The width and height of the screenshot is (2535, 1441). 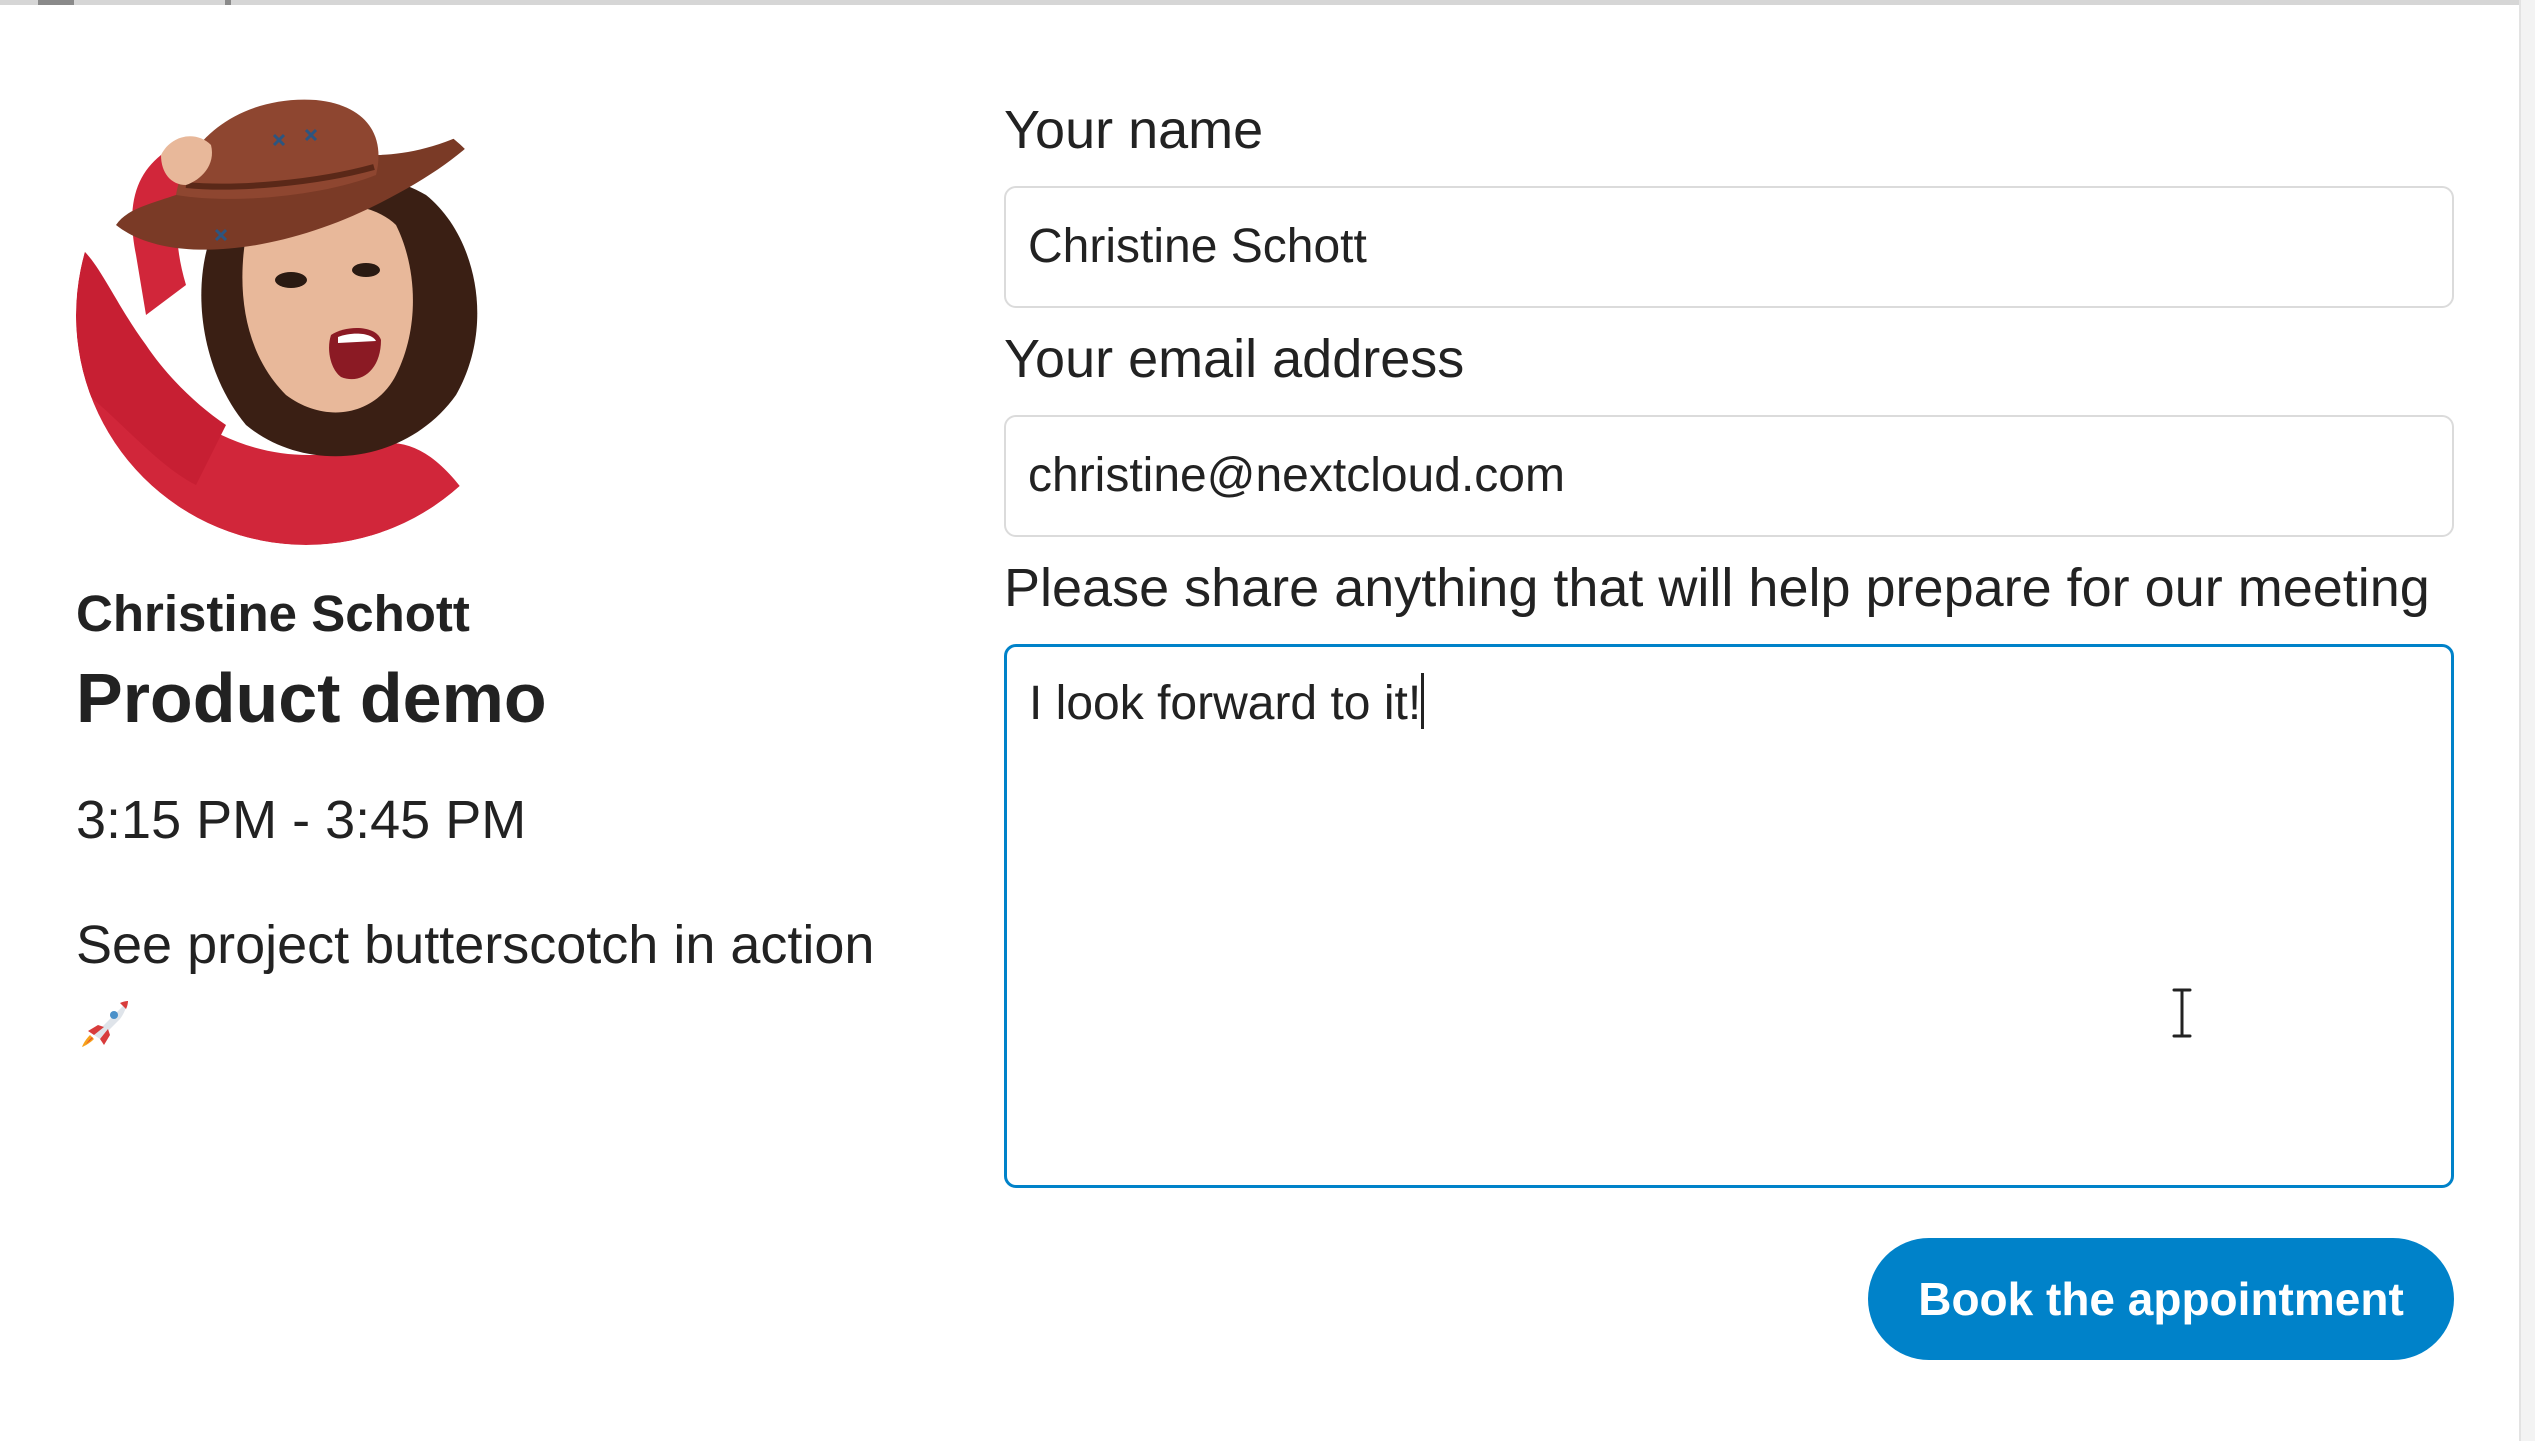 I want to click on top-border, so click(x=1267, y=2).